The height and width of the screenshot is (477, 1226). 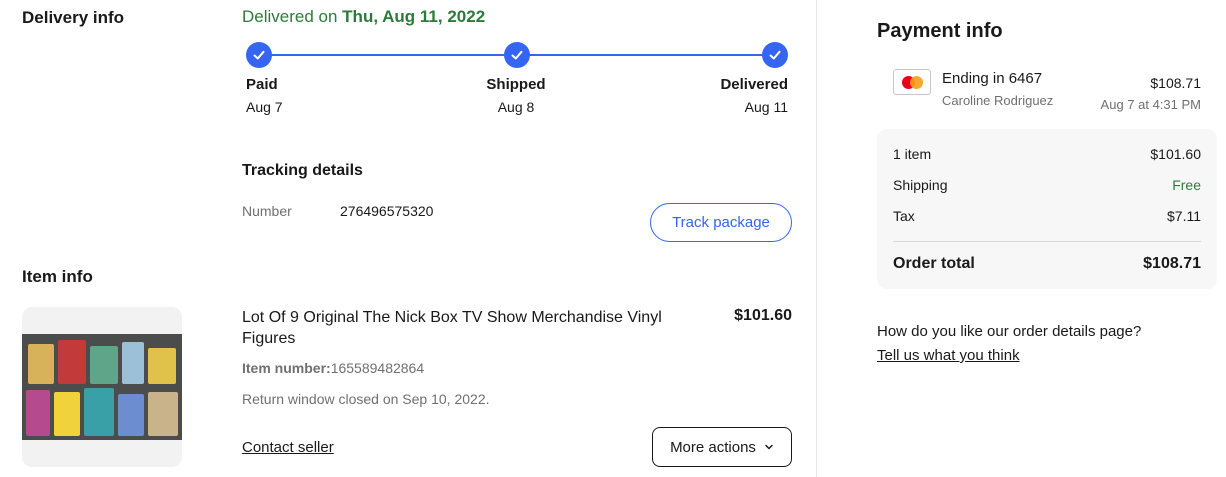 What do you see at coordinates (940, 31) in the screenshot?
I see `payment-info-heading: Payment info` at bounding box center [940, 31].